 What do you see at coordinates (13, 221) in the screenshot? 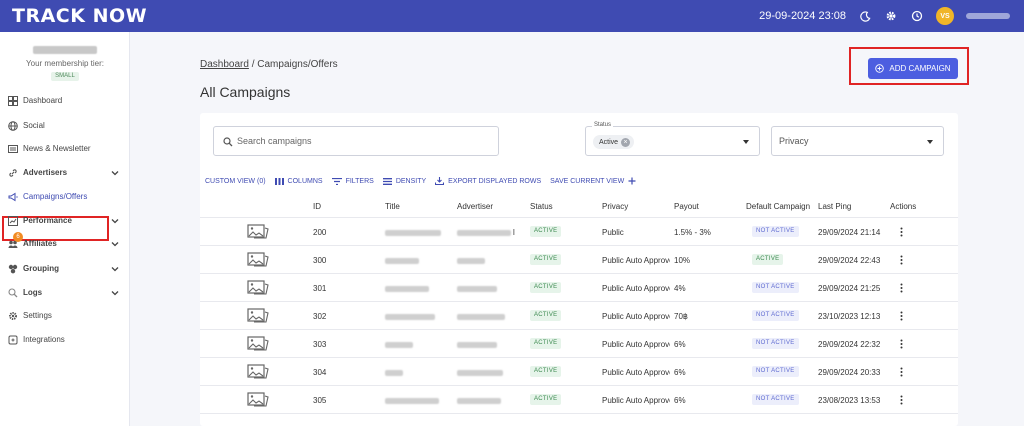
I see `chart-icon` at bounding box center [13, 221].